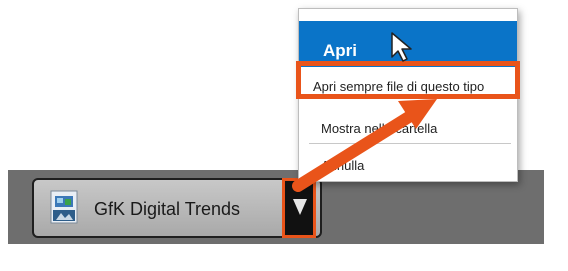 Image resolution: width=568 pixels, height=271 pixels. I want to click on menu-item-cancel: Annulla, so click(408, 164).